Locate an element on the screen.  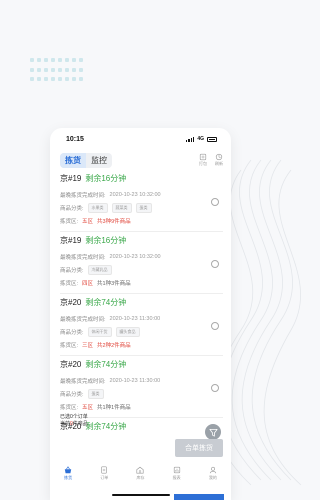
category-tag: 蔬菜类 is located at coordinates (121, 208).